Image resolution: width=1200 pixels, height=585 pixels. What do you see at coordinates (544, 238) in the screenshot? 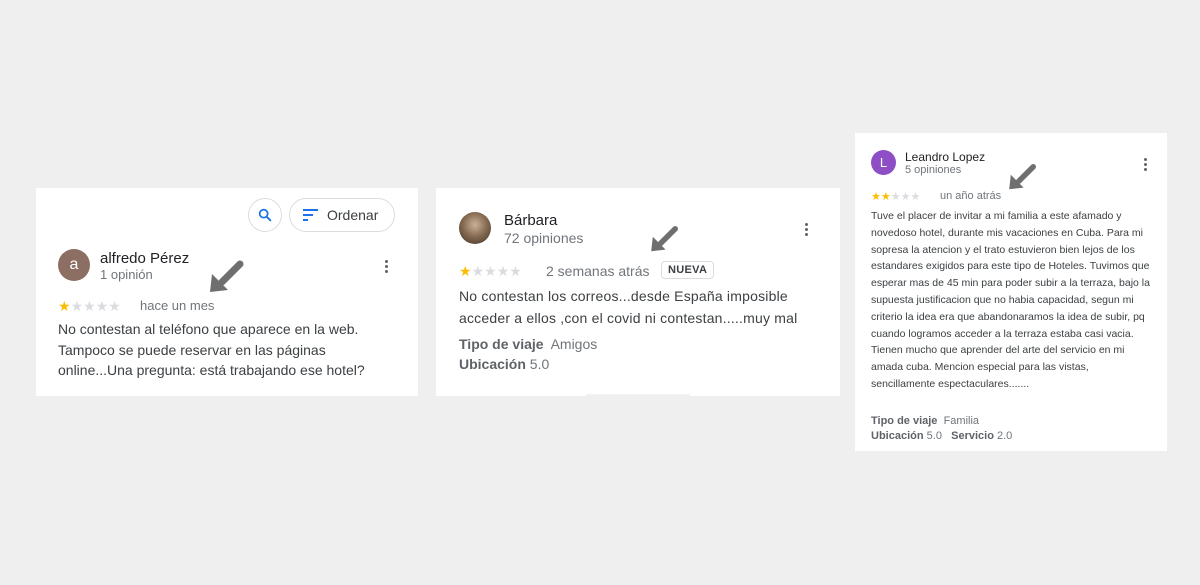
I see `reviewer-review-count: 72 opiniones` at bounding box center [544, 238].